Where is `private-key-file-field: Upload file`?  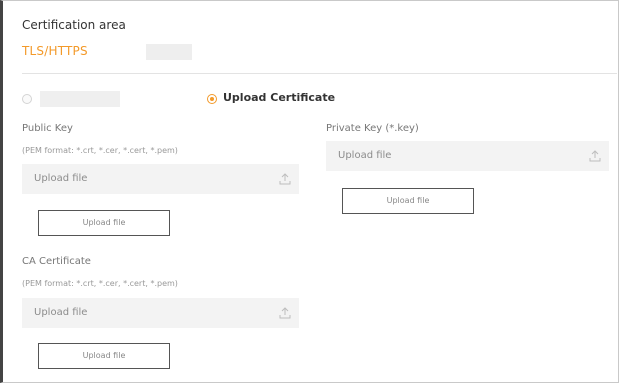
private-key-file-field: Upload file is located at coordinates (467, 156).